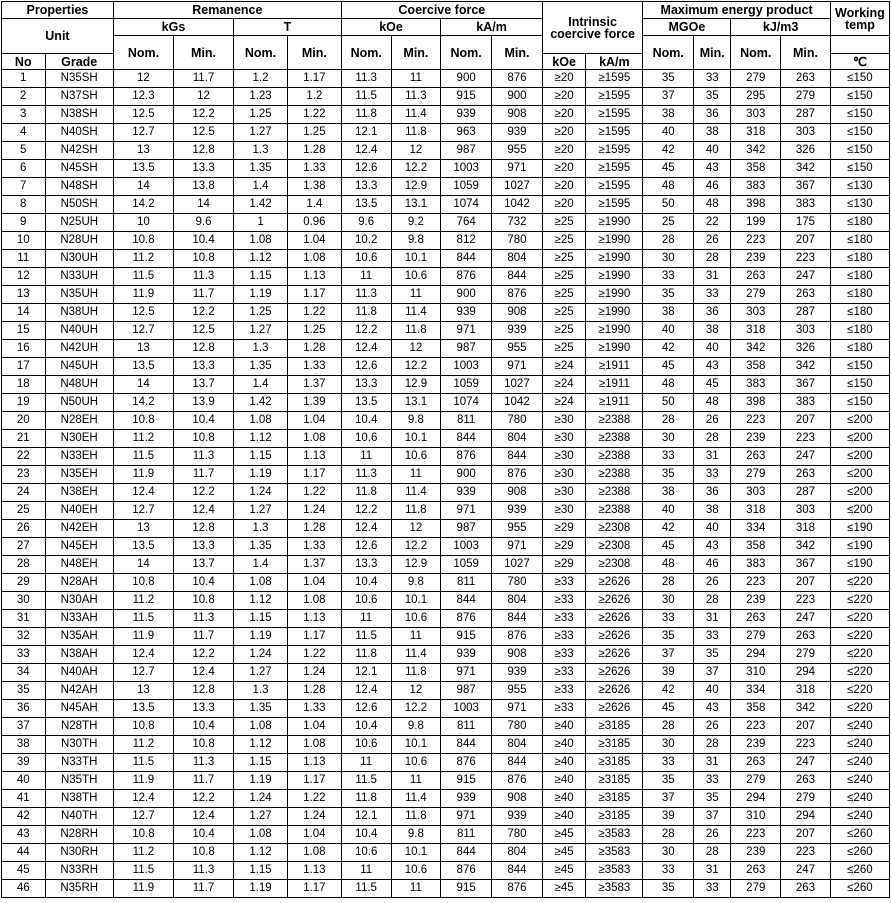 This screenshot has width=891, height=903. Describe the element at coordinates (260, 510) in the screenshot. I see `cell-remanence-t-nom: 1.27` at that location.